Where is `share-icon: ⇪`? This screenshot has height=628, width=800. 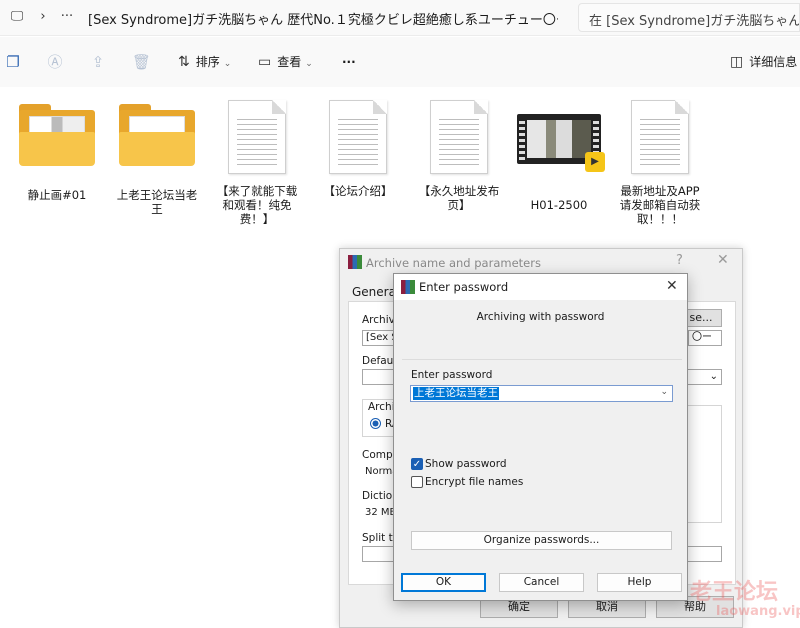
share-icon: ⇪ is located at coordinates (98, 62).